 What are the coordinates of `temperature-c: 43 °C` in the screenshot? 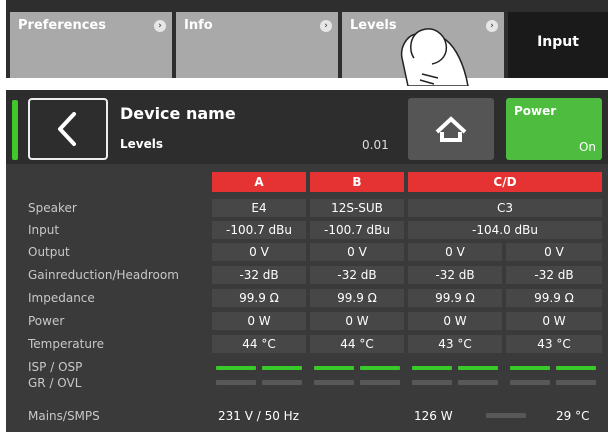 It's located at (455, 344).